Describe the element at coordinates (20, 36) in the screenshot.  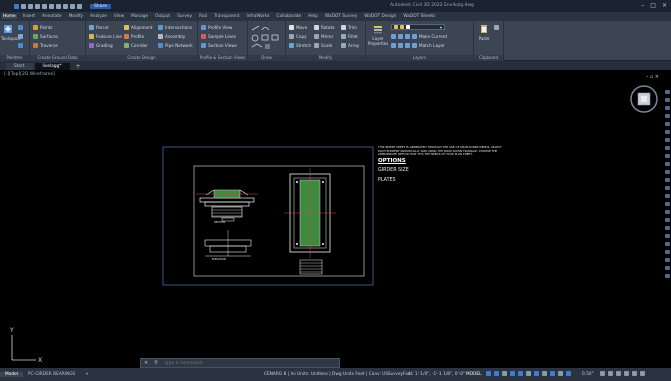
I see `layer-palette-icon` at that location.